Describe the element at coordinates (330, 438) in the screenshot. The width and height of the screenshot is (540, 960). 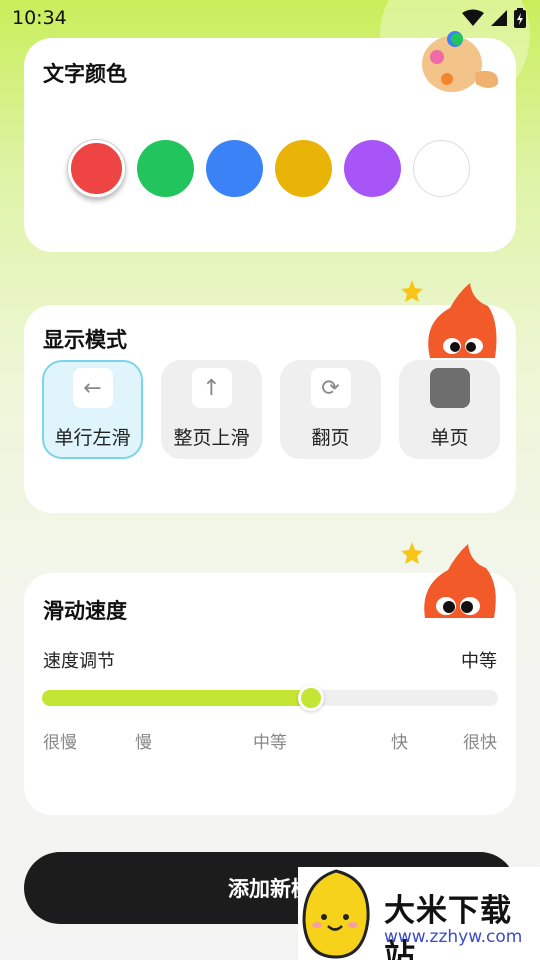
I see `mode-label: 翻页` at that location.